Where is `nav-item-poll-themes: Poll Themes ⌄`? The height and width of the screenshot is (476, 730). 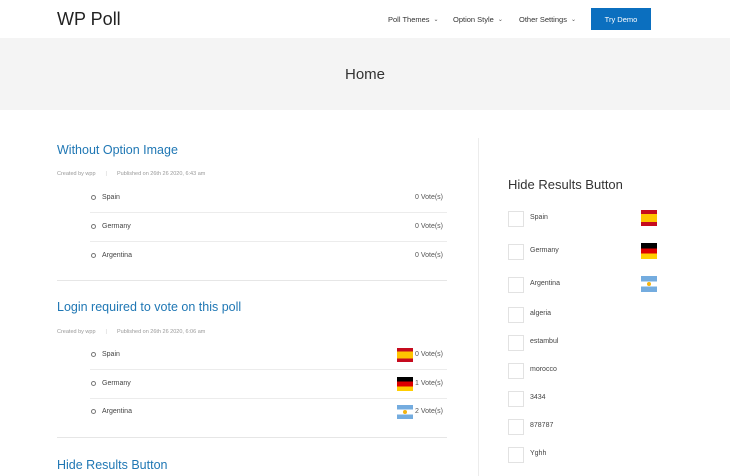 nav-item-poll-themes: Poll Themes ⌄ is located at coordinates (413, 19).